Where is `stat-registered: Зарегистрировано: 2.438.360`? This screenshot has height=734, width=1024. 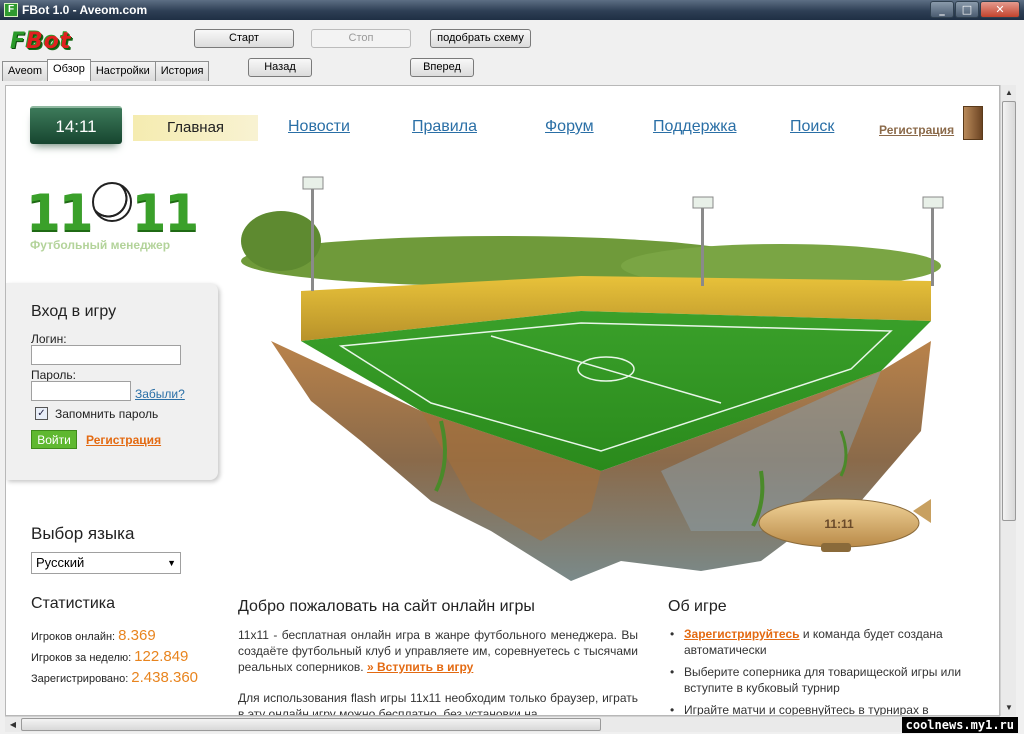
stat-registered: Зарегистрировано: 2.438.360 is located at coordinates (114, 677).